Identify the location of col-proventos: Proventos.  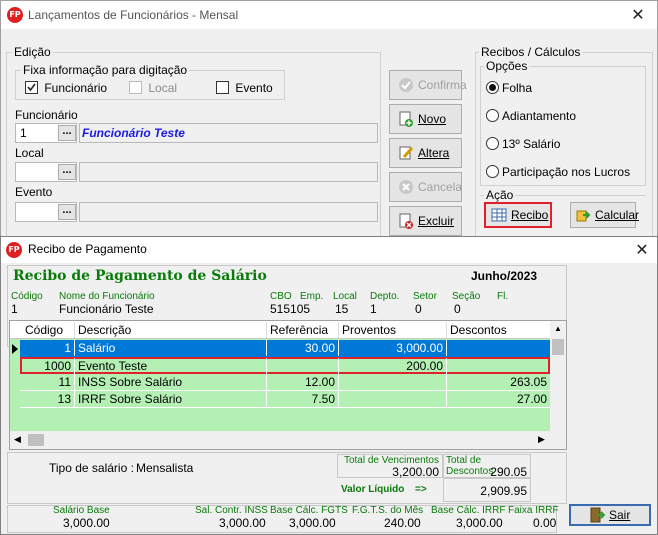
(391, 330).